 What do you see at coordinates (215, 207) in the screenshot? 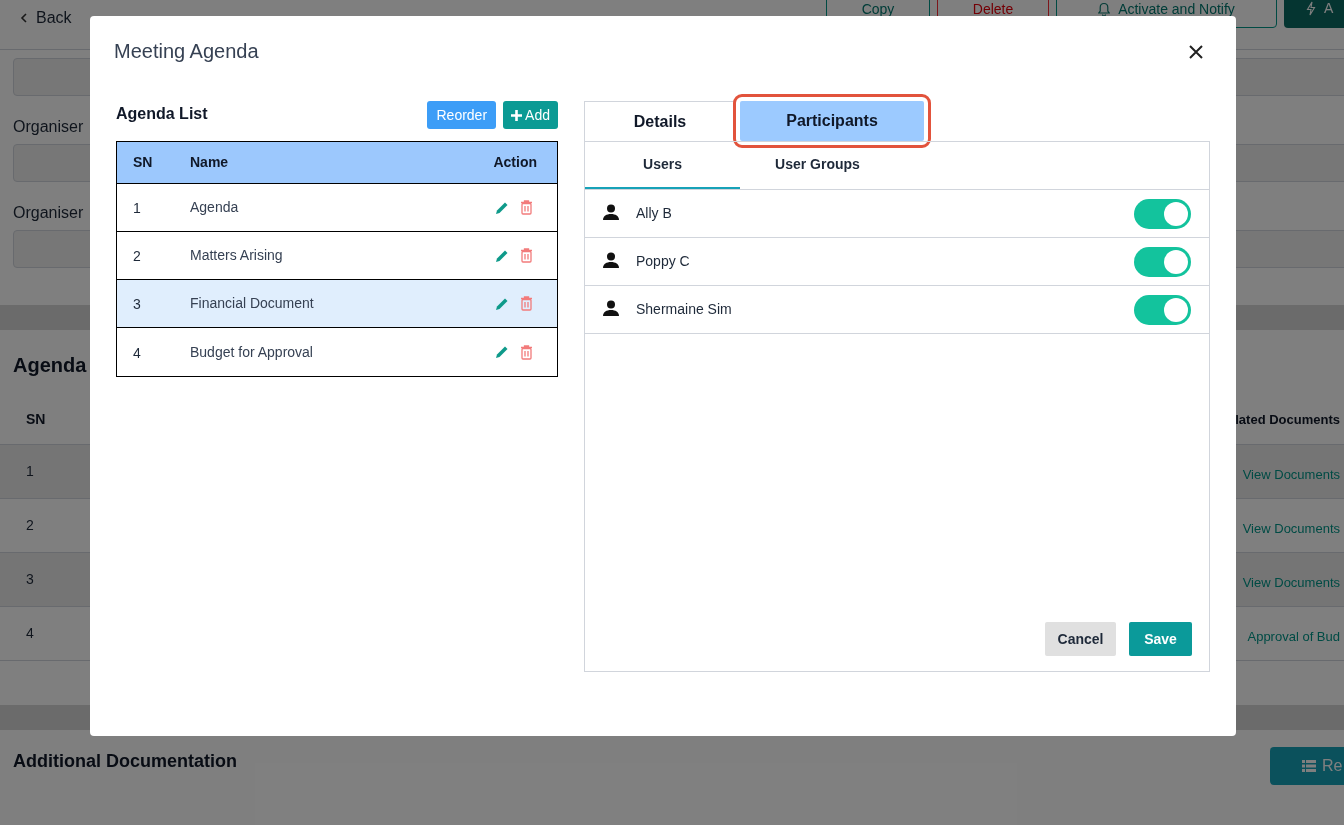
I see `table-cell-text: Agenda` at bounding box center [215, 207].